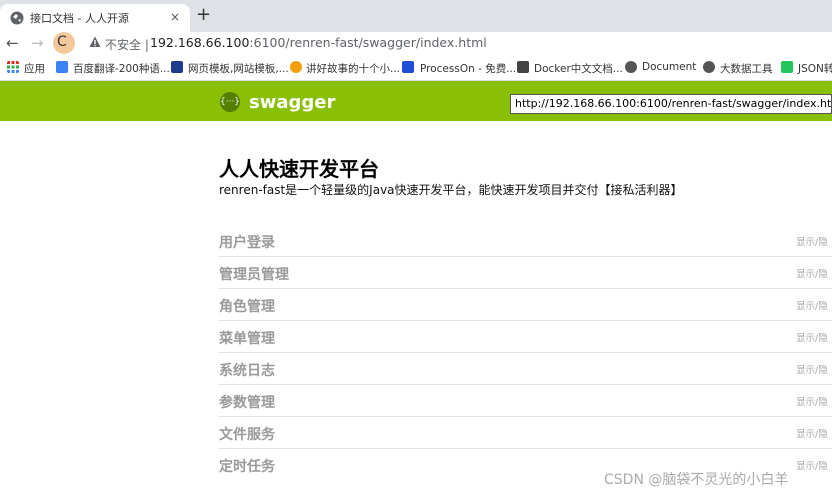  I want to click on processon-icon, so click(408, 67).